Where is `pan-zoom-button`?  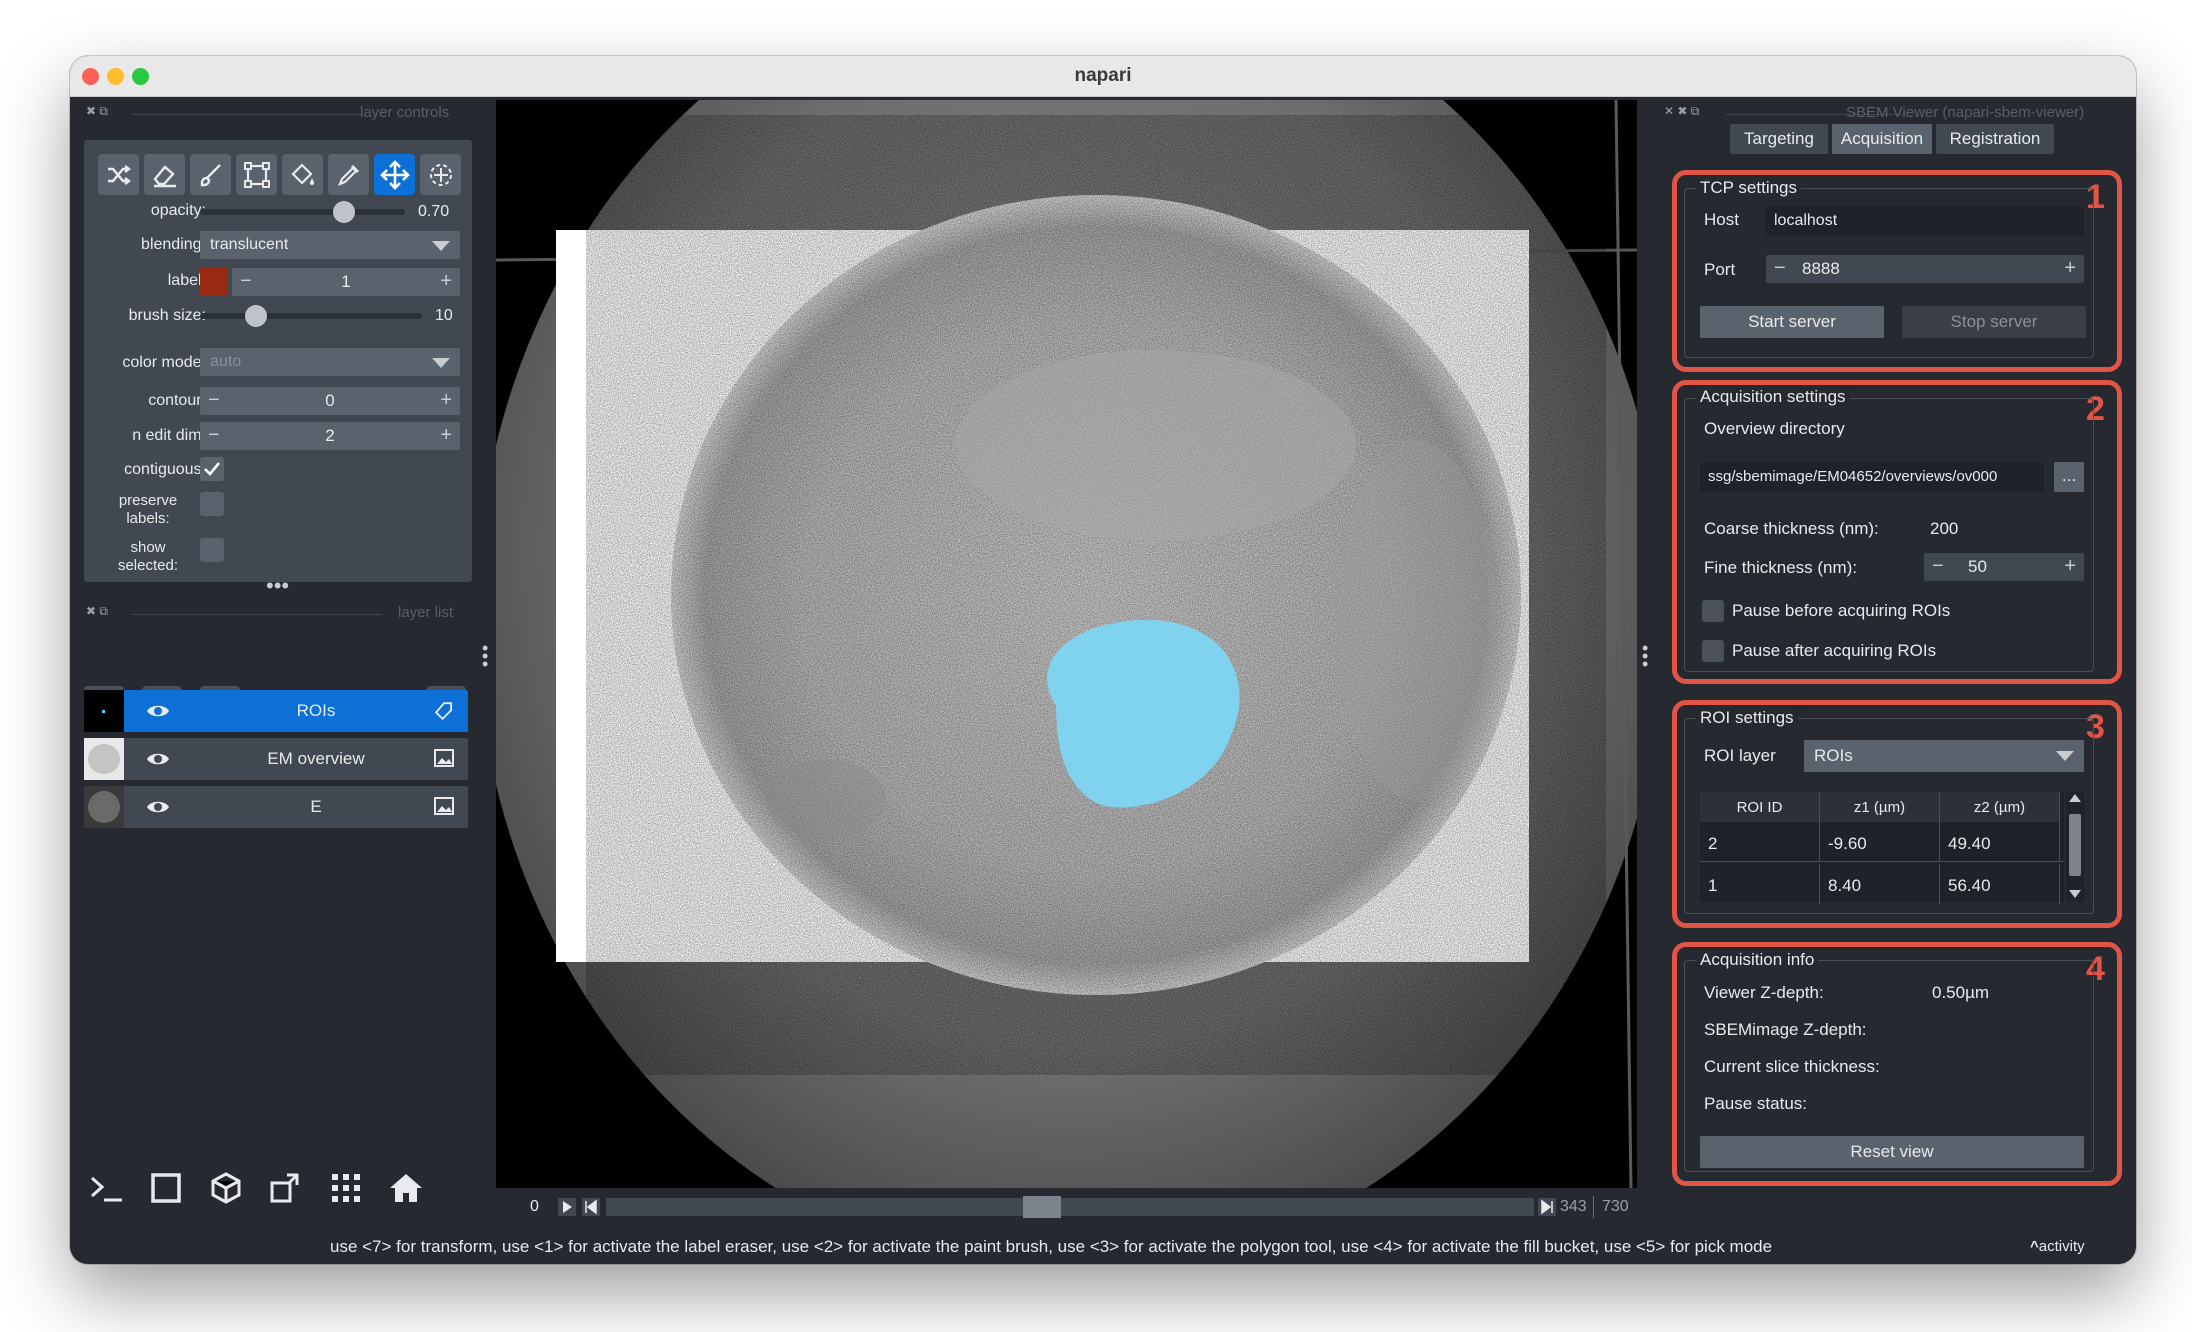 pan-zoom-button is located at coordinates (394, 174).